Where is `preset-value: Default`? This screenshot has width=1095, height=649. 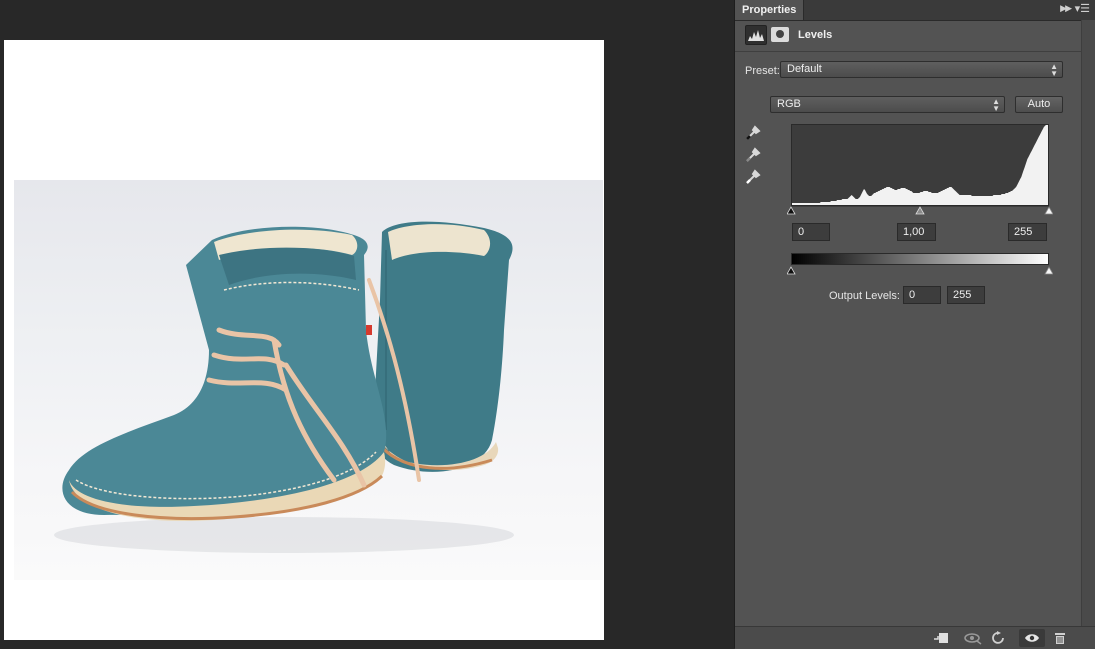
preset-value: Default is located at coordinates (804, 69).